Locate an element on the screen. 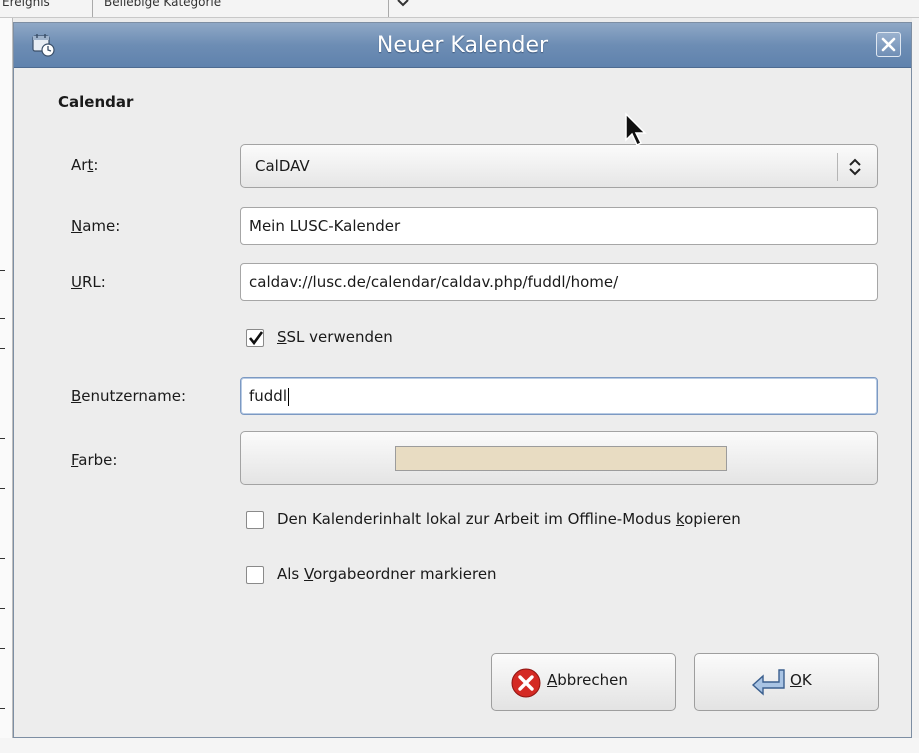  name-label: Name: is located at coordinates (96, 226).